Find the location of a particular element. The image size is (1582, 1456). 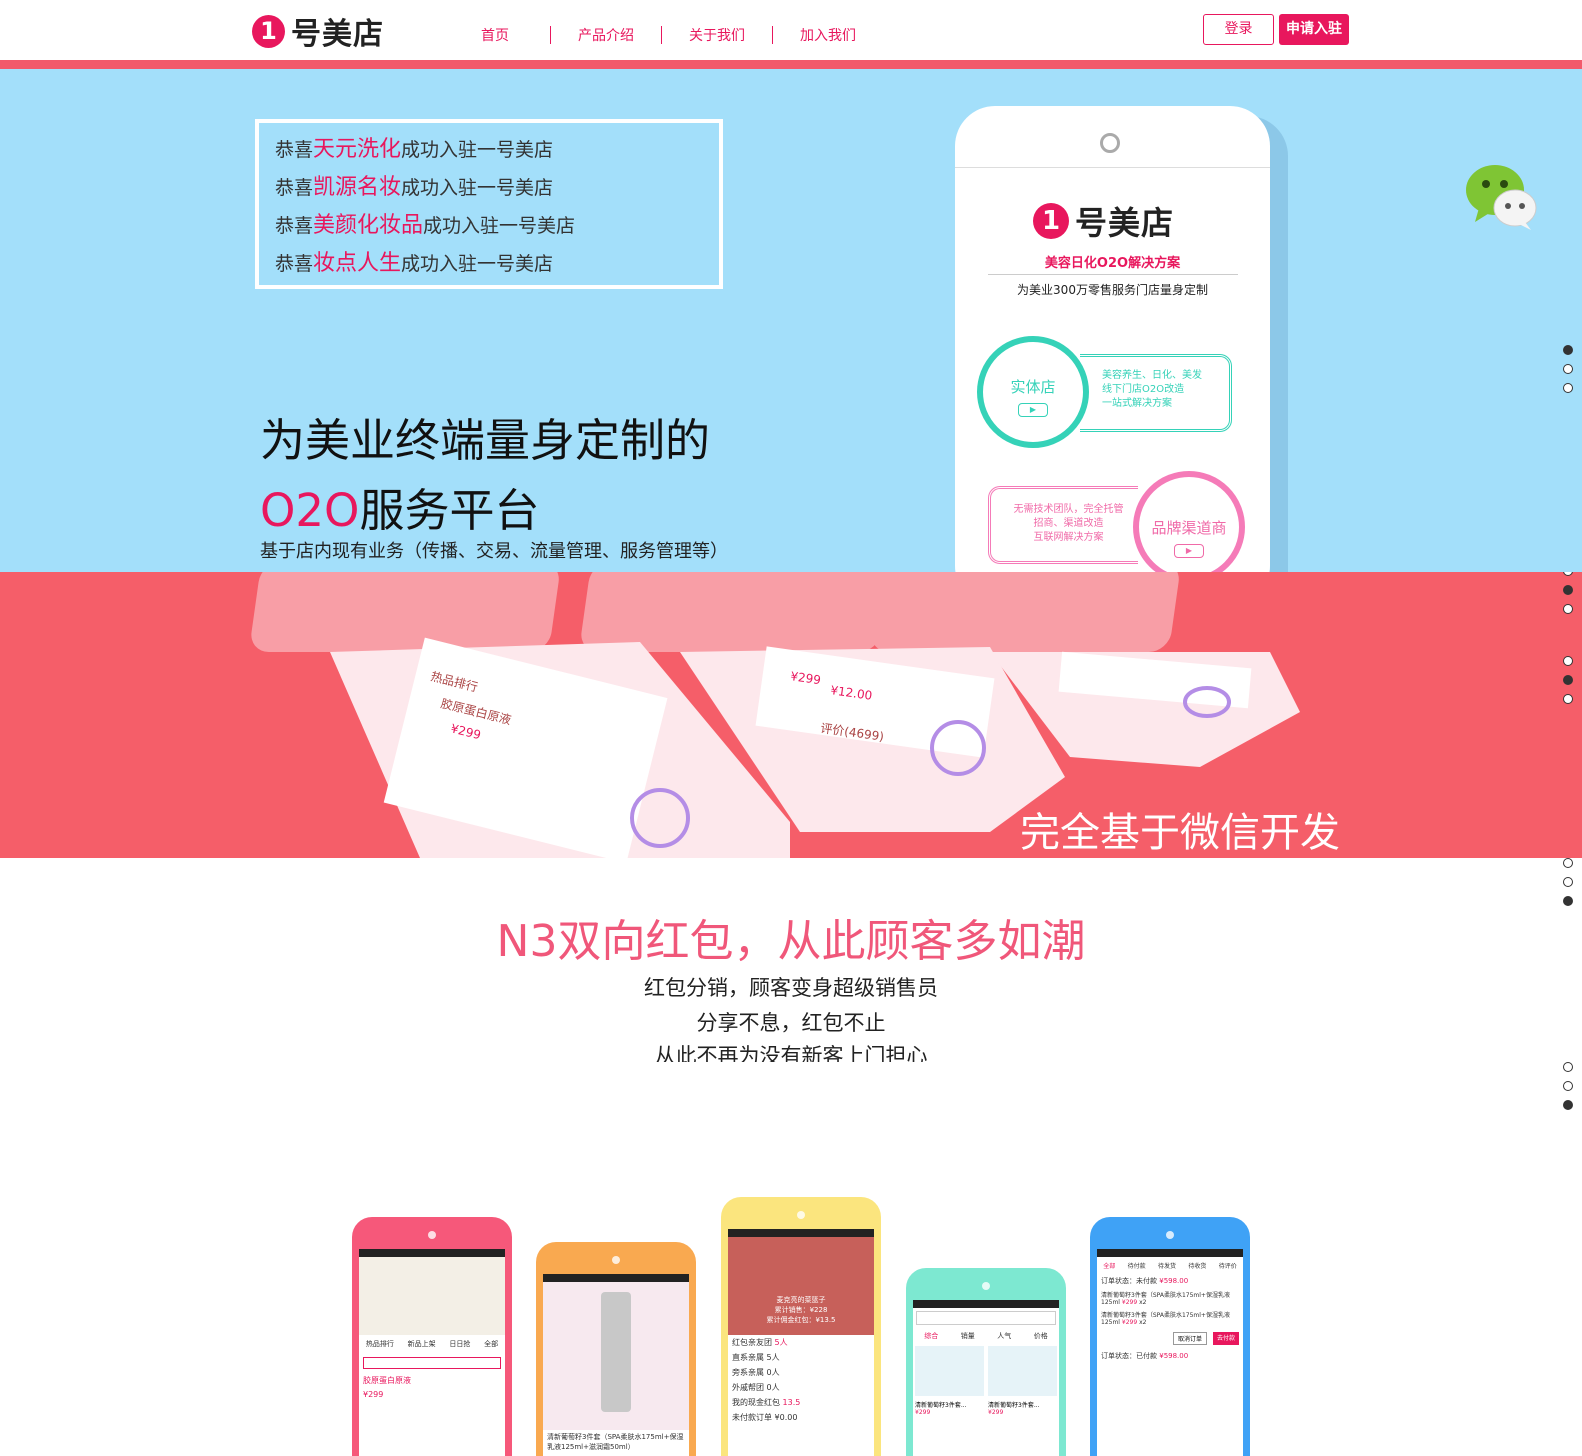

list-item: 旁系亲属 0人 is located at coordinates (801, 1372).